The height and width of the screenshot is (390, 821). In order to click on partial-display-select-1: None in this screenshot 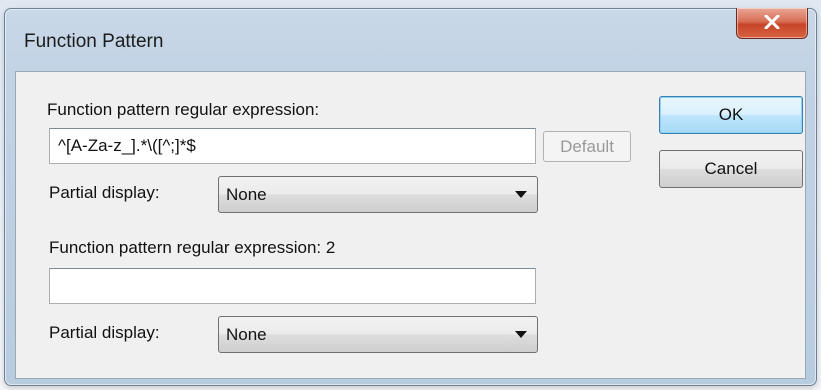, I will do `click(378, 194)`.